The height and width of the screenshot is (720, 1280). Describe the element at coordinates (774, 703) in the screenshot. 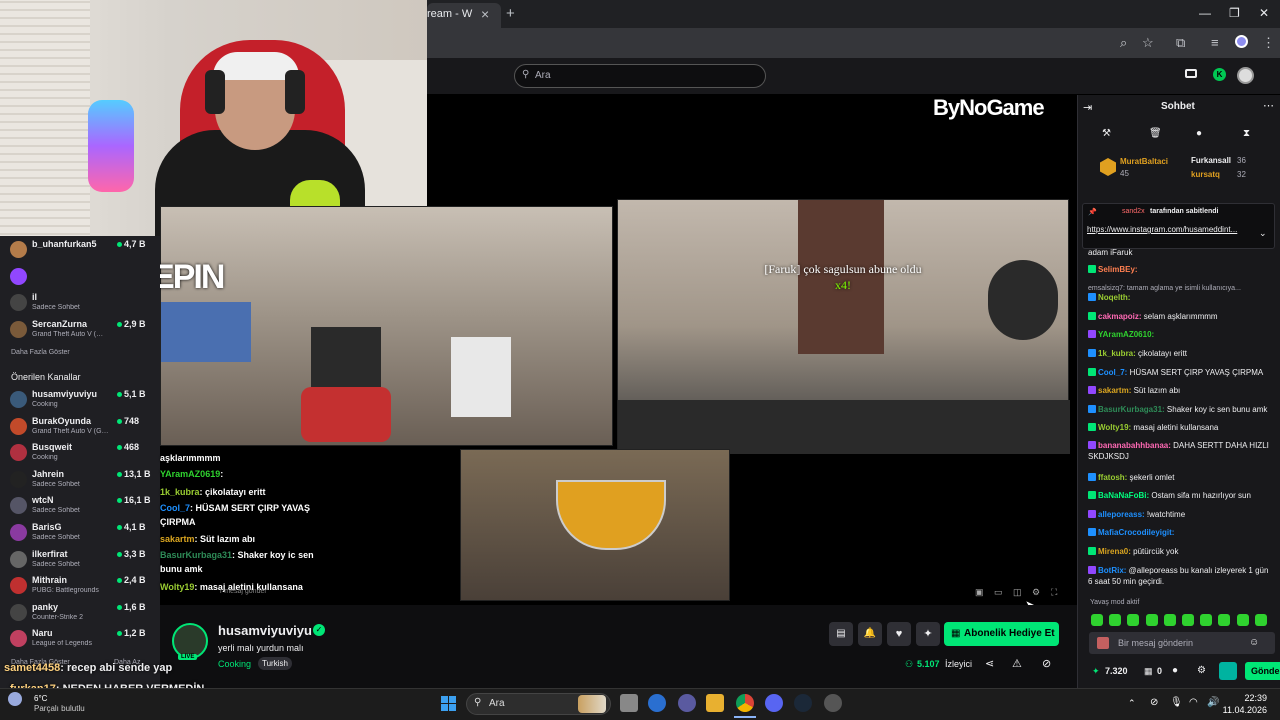

I see `discord-icon` at that location.